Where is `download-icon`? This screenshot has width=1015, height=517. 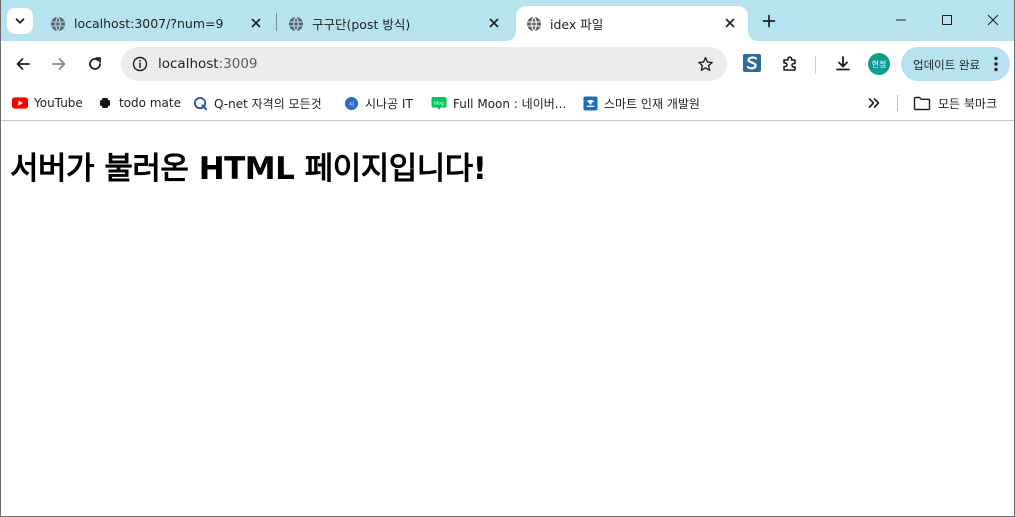 download-icon is located at coordinates (843, 63).